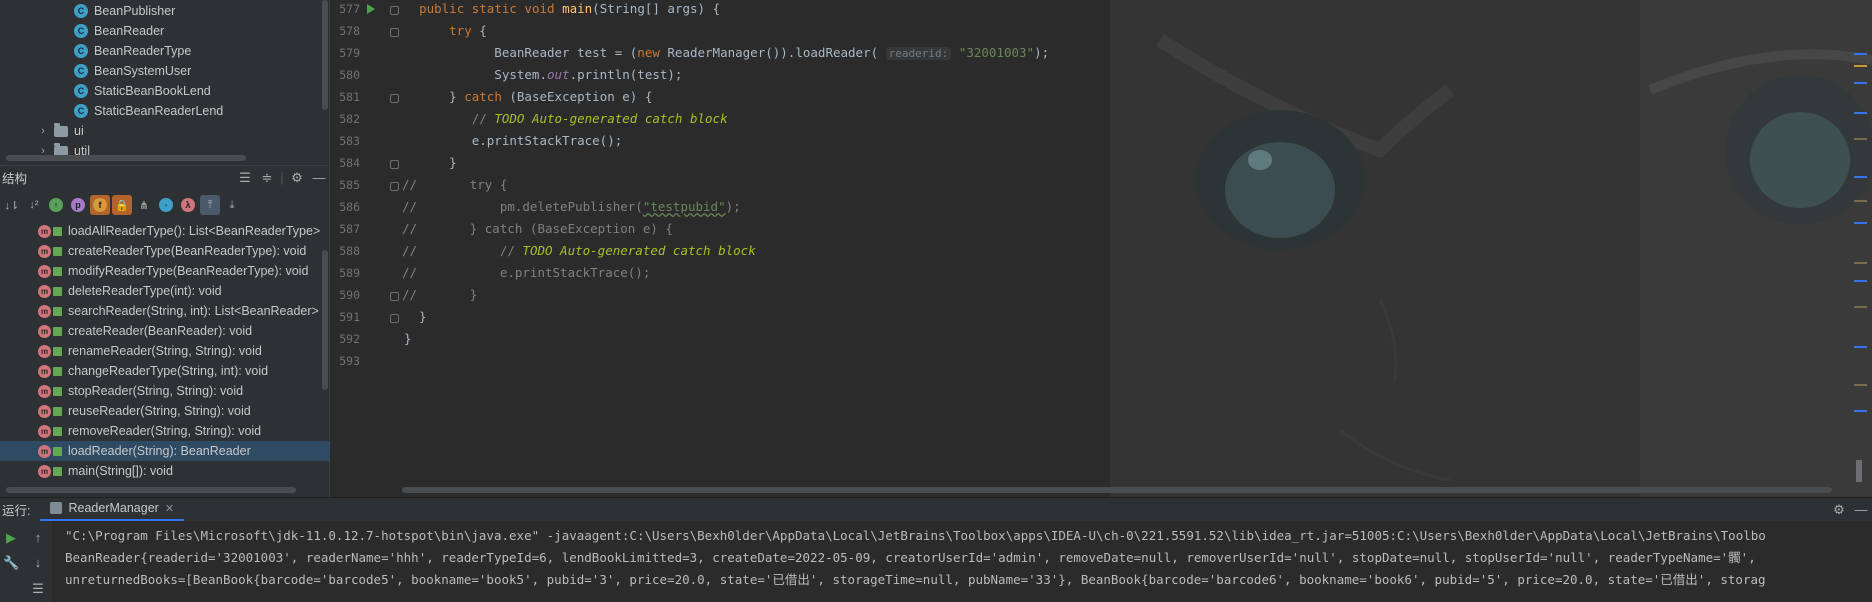 This screenshot has height=602, width=1872. I want to click on code-line: // TODO Auto-generated catch block, so click(599, 118).